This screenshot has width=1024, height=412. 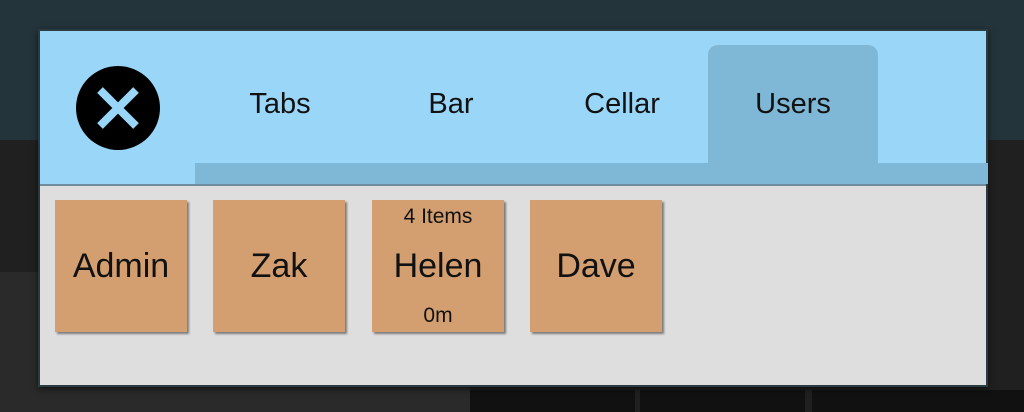 I want to click on close-icon, so click(x=118, y=108).